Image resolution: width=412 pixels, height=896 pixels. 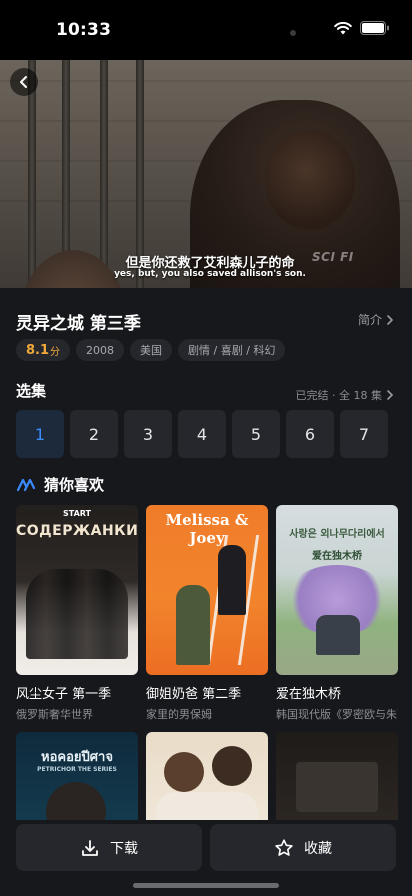 I want to click on chevron-left-icon, so click(x=23, y=82).